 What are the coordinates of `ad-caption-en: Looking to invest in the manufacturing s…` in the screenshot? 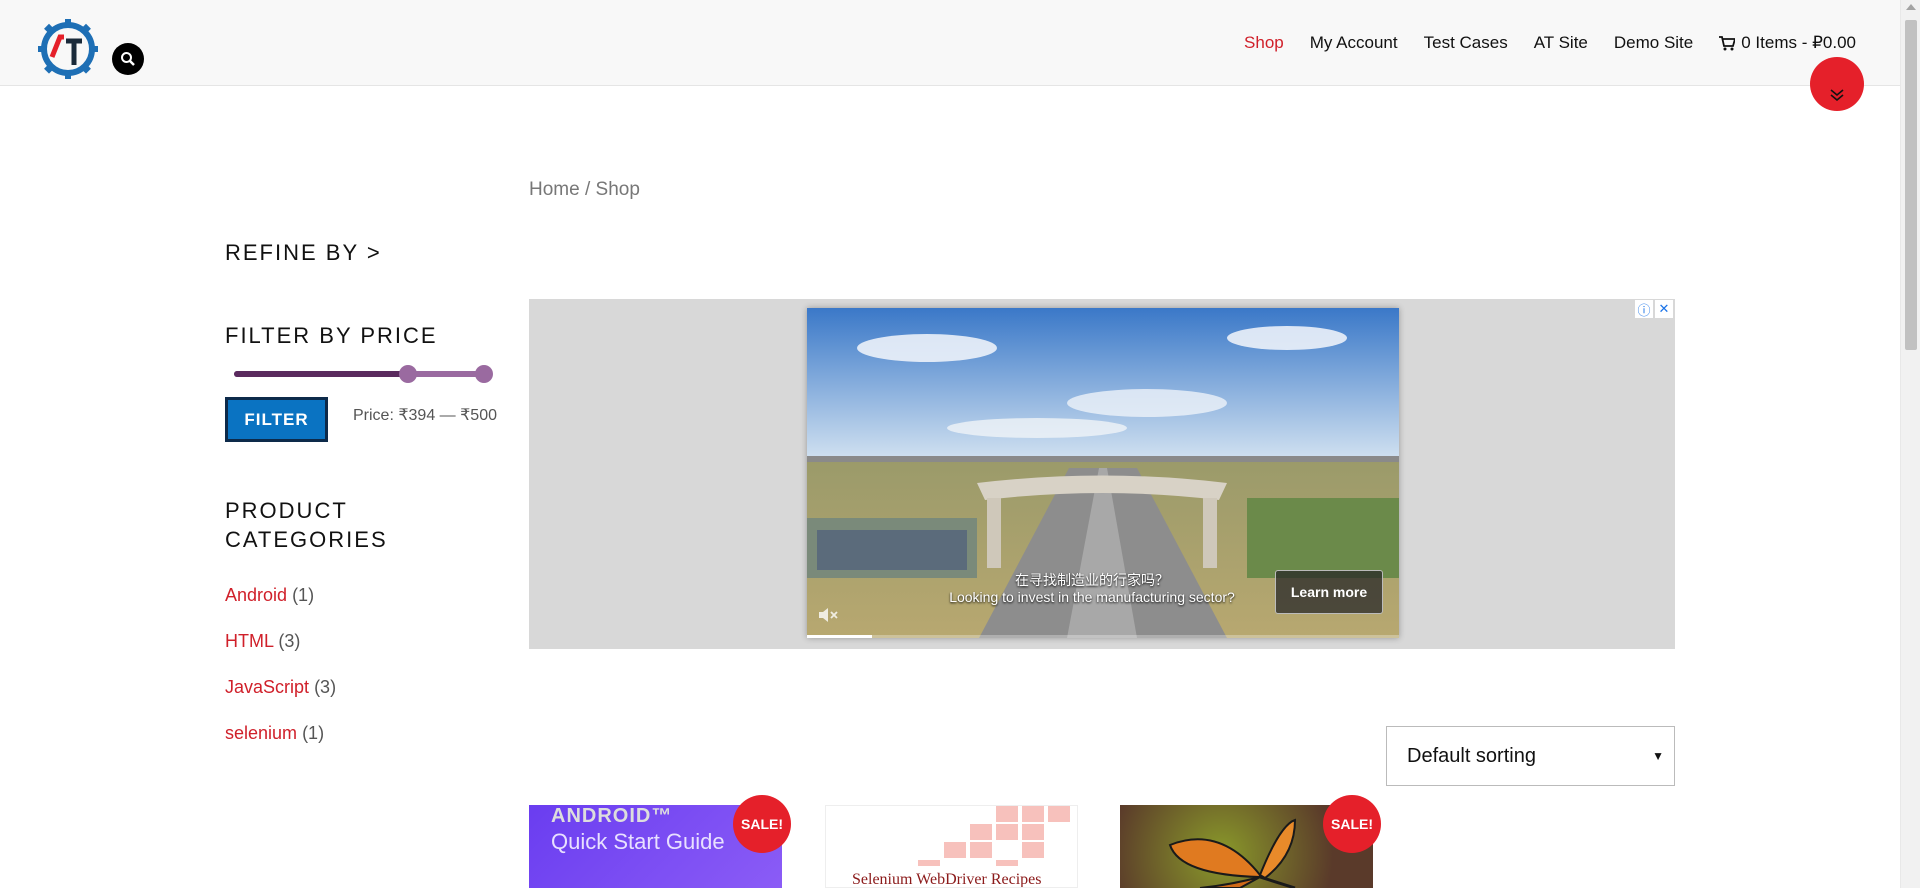 It's located at (1092, 597).